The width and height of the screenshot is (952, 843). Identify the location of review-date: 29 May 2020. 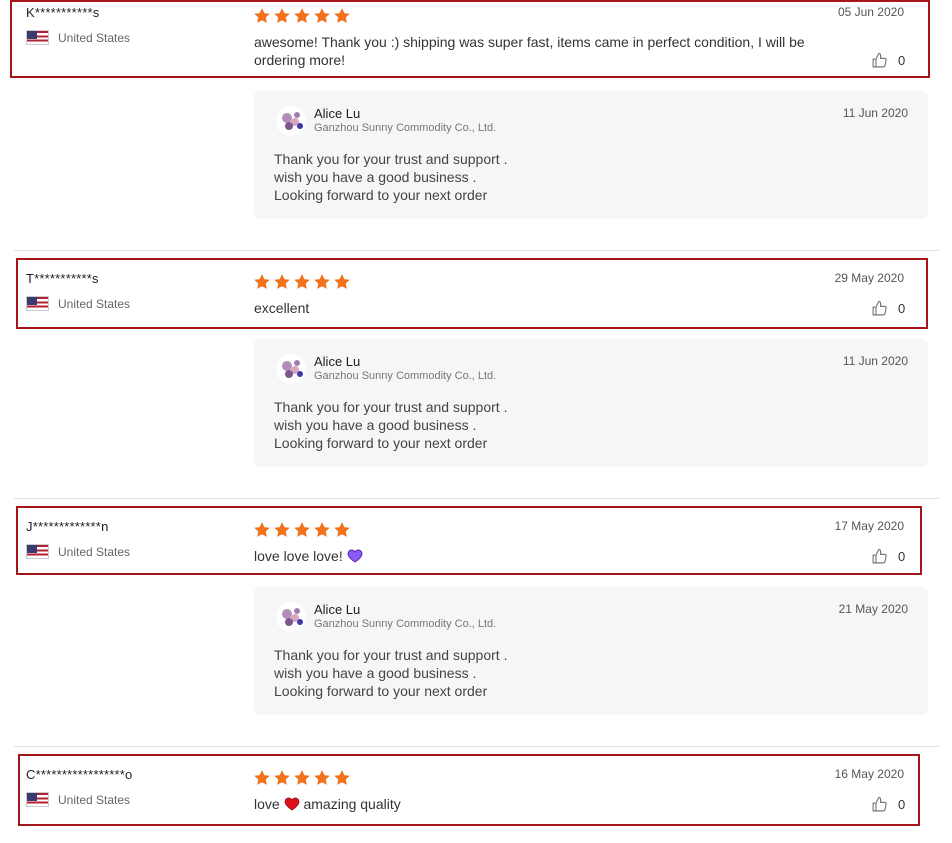
(869, 278).